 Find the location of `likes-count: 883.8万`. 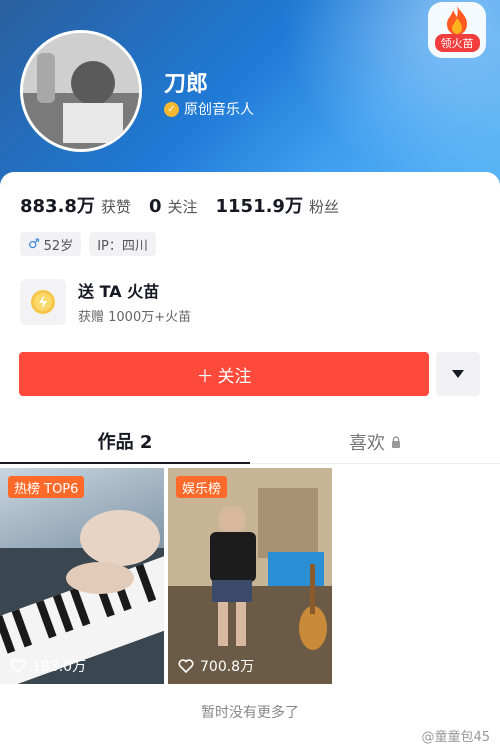

likes-count: 883.8万 is located at coordinates (57, 205).